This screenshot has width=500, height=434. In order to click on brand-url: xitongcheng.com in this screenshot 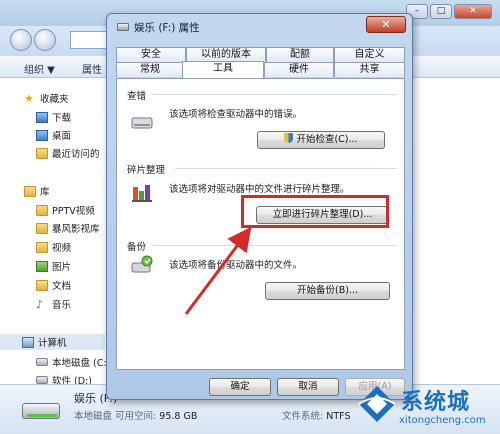, I will do `click(442, 420)`.